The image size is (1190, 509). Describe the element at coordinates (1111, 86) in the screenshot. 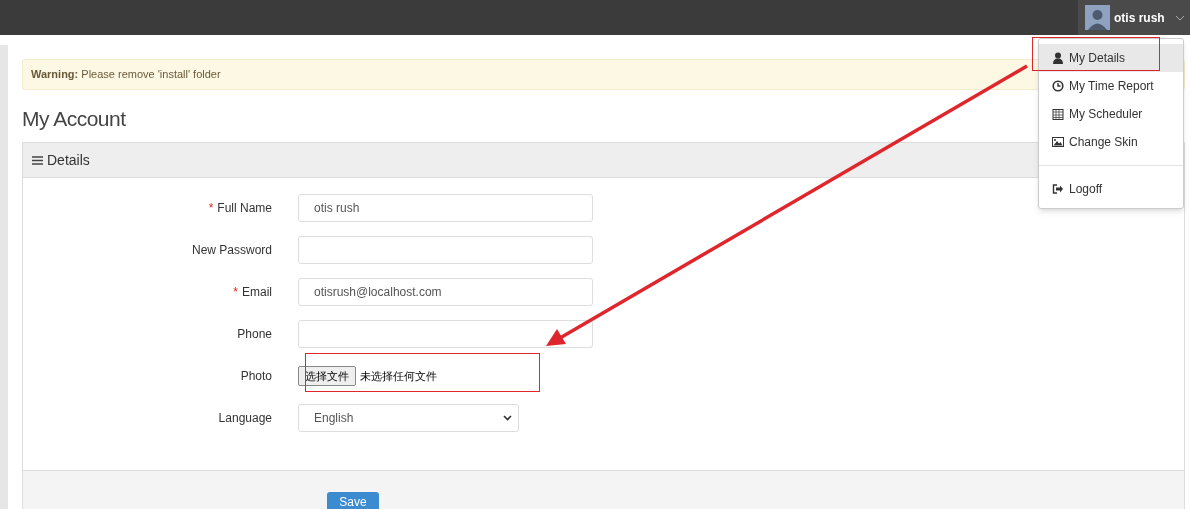

I see `menu-item: My Time Report` at that location.